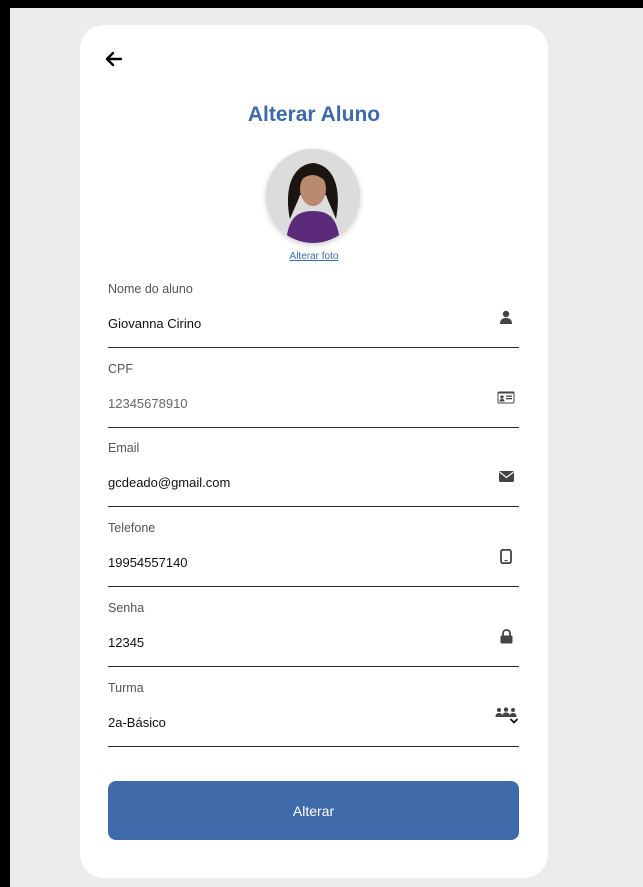 The image size is (643, 887). Describe the element at coordinates (293, 323) in the screenshot. I see `name-input` at that location.